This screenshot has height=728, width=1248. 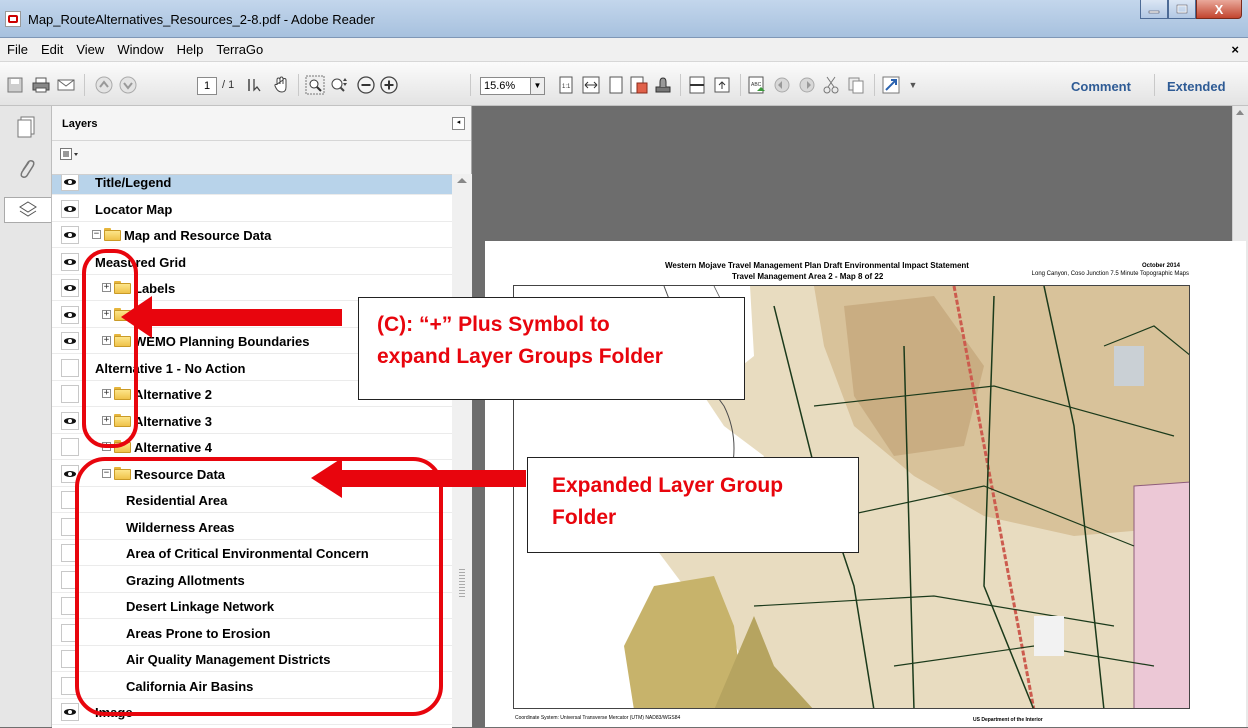 What do you see at coordinates (252, 421) in the screenshot?
I see `layer-row: + Alternative 3` at bounding box center [252, 421].